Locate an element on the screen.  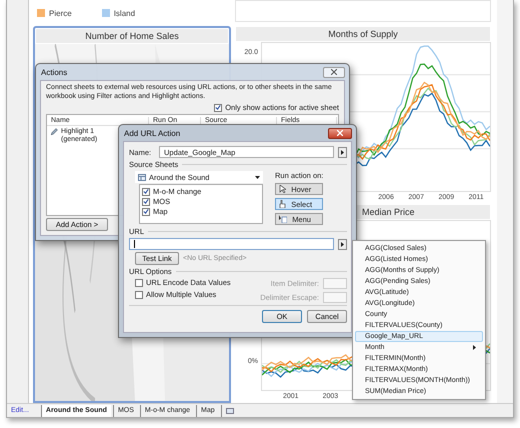
panel-title: Months of Supply is located at coordinates (363, 34).